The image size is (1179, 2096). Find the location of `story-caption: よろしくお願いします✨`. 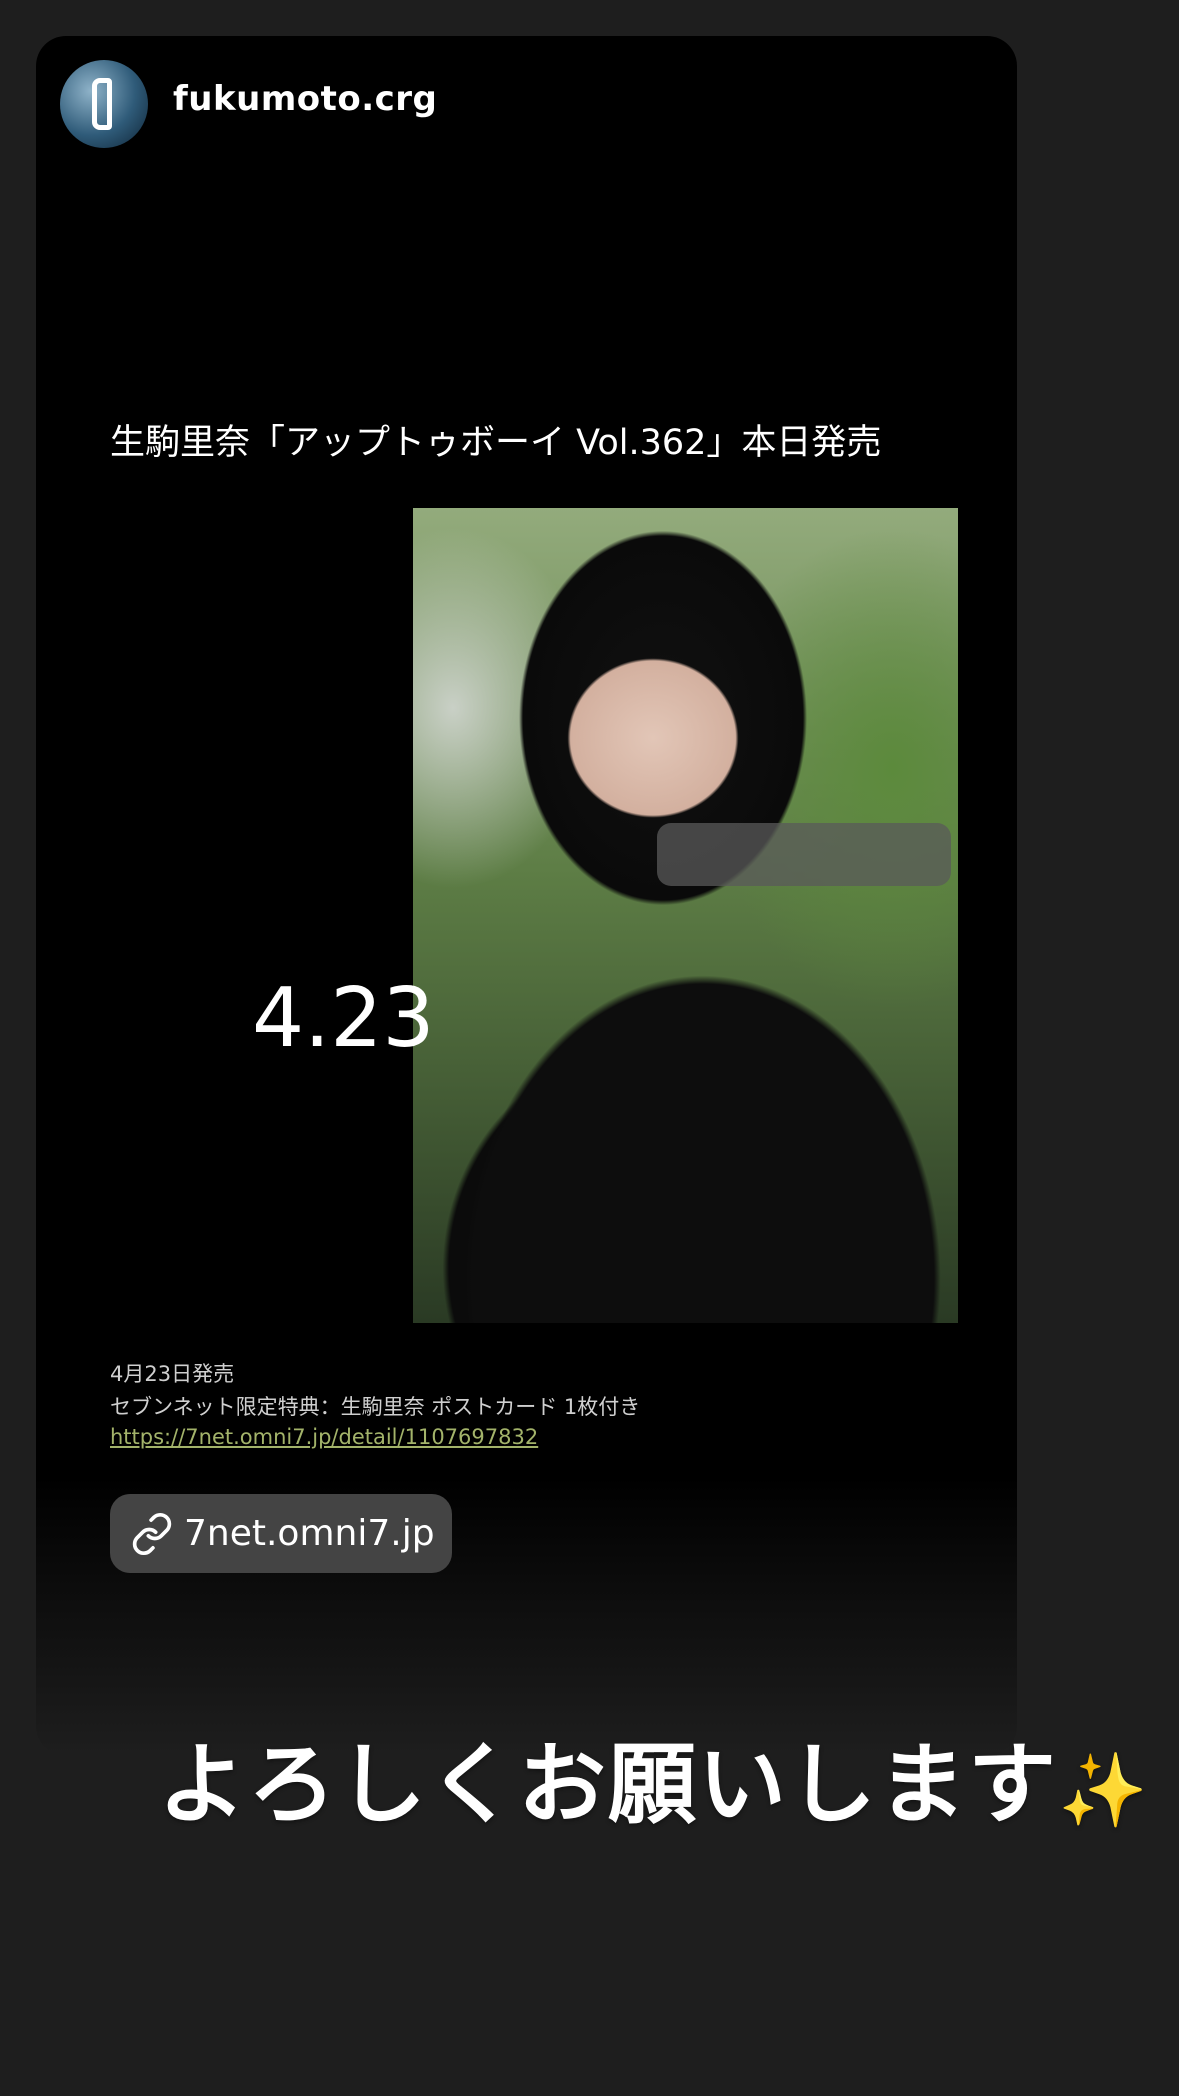

story-caption: よろしくお願いします✨ is located at coordinates (654, 1777).